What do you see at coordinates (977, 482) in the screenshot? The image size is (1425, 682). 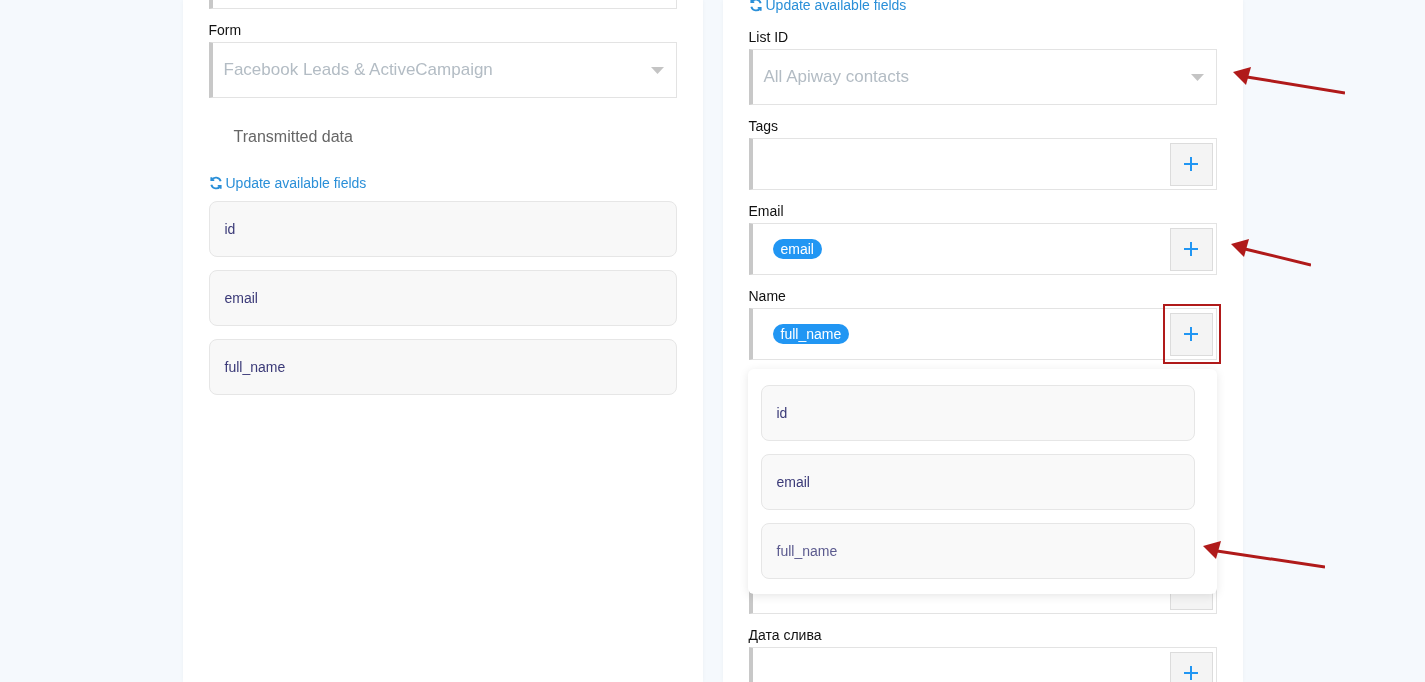 I see `dropdown-option: email` at bounding box center [977, 482].